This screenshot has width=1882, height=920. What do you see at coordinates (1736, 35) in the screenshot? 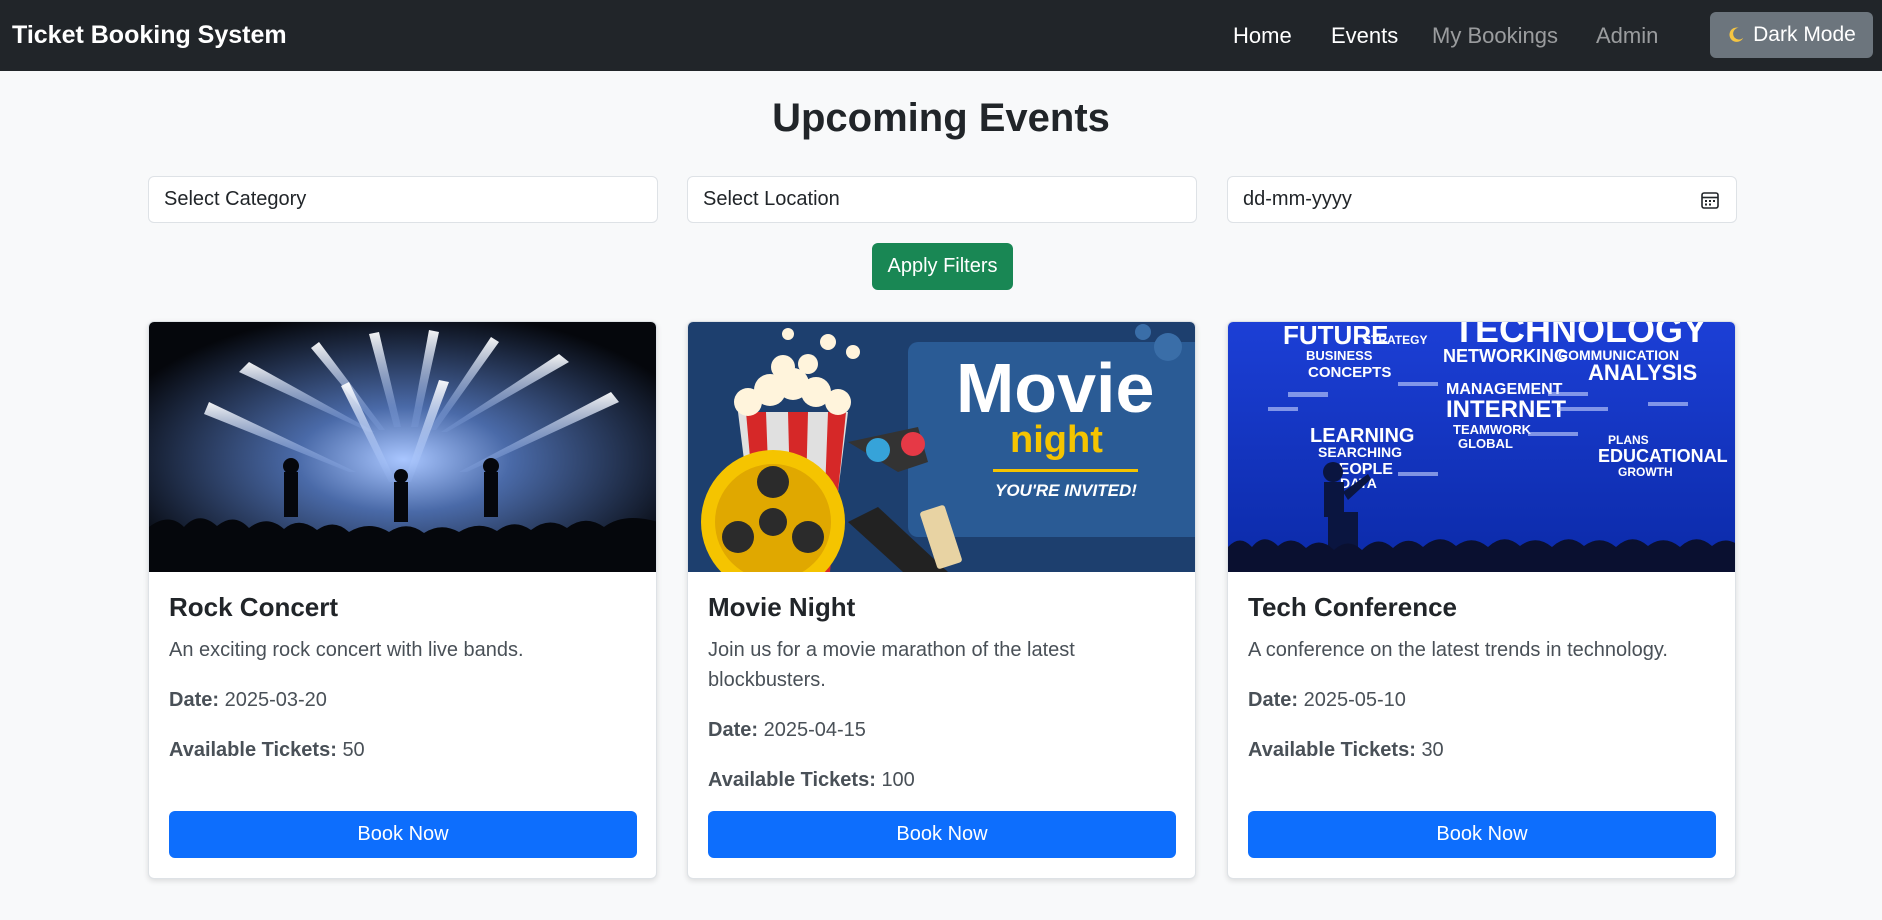
I see `moon-icon` at bounding box center [1736, 35].